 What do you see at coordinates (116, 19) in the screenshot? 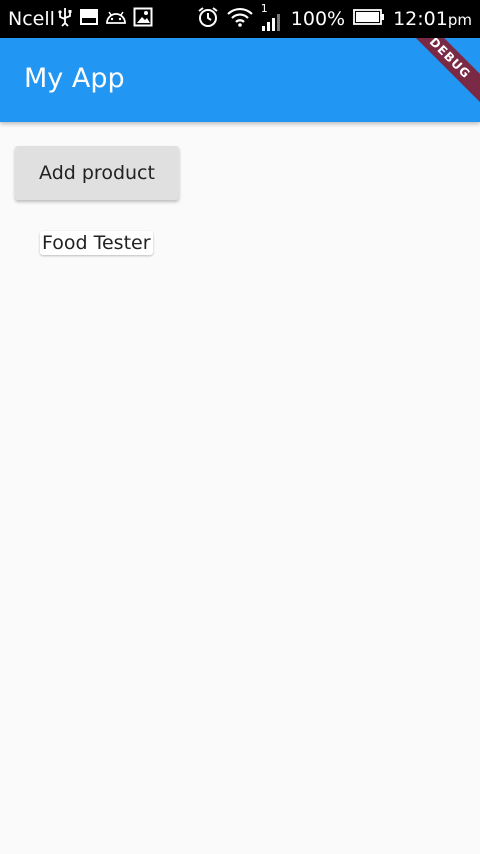
I see `android-icon` at bounding box center [116, 19].